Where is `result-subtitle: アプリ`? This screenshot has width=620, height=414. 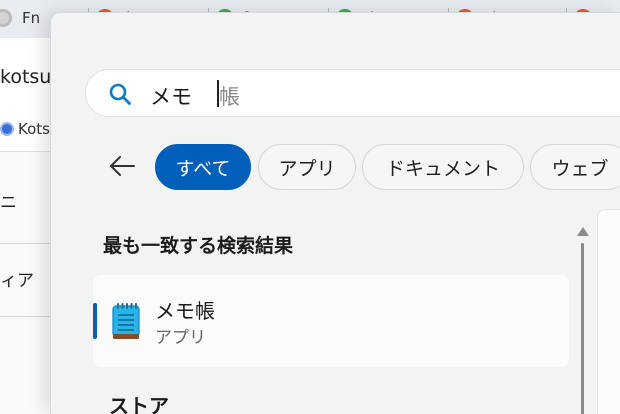
result-subtitle: アプリ is located at coordinates (180, 338).